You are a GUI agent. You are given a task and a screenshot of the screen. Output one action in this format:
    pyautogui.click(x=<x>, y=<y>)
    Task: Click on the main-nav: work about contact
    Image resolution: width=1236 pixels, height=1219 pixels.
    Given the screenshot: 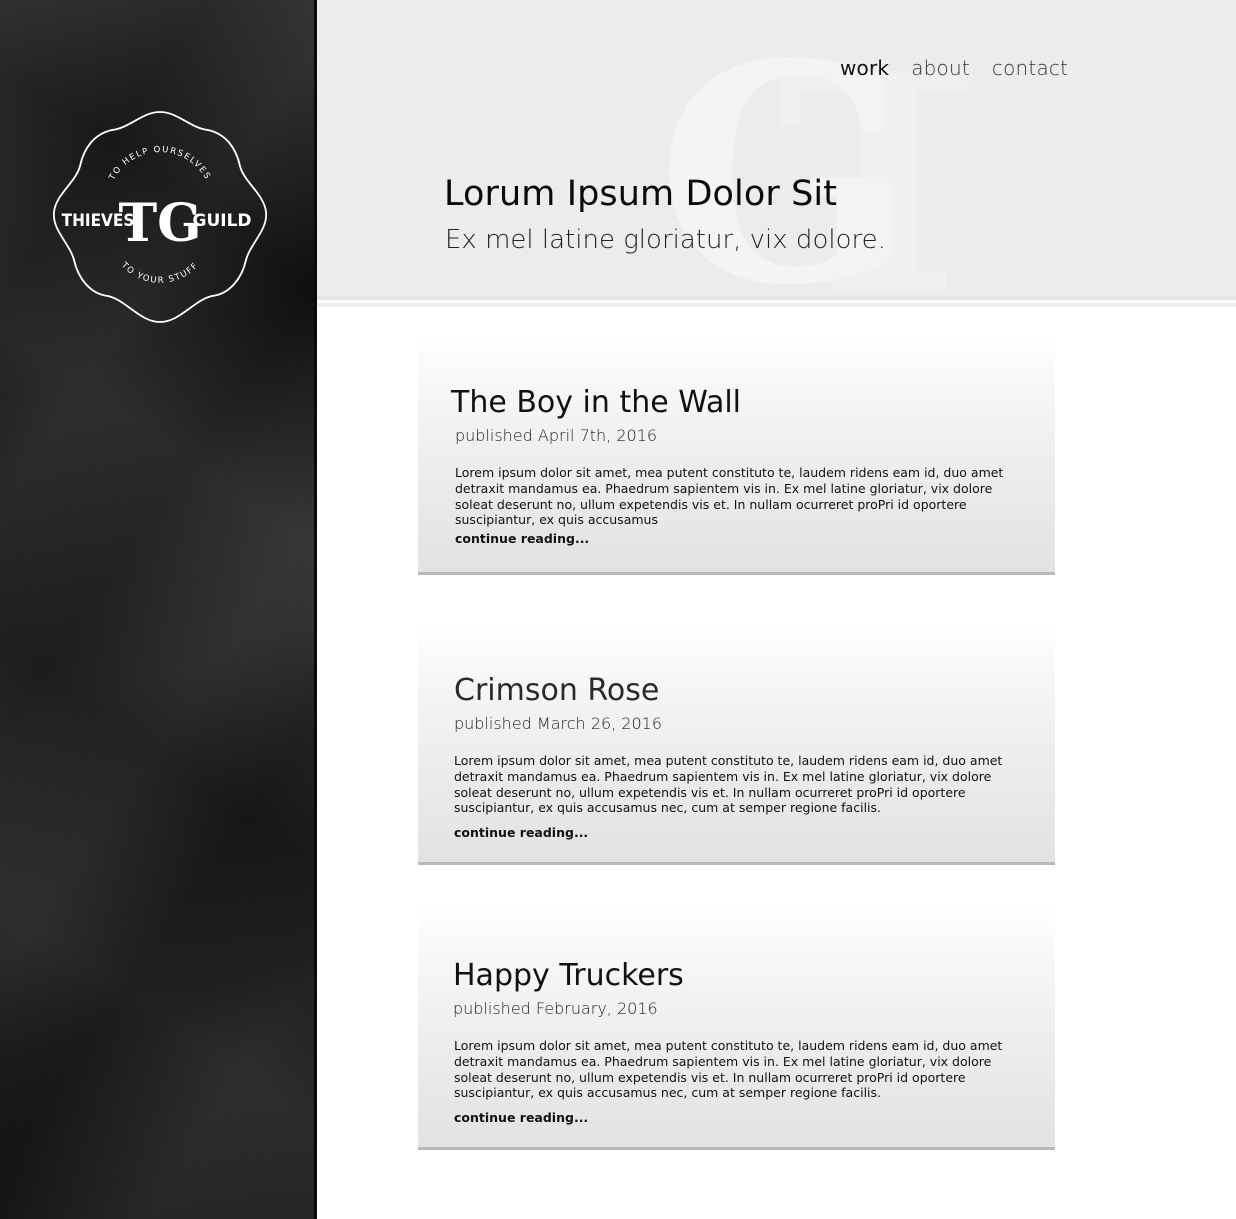 What is the action you would take?
    pyautogui.click(x=954, y=71)
    